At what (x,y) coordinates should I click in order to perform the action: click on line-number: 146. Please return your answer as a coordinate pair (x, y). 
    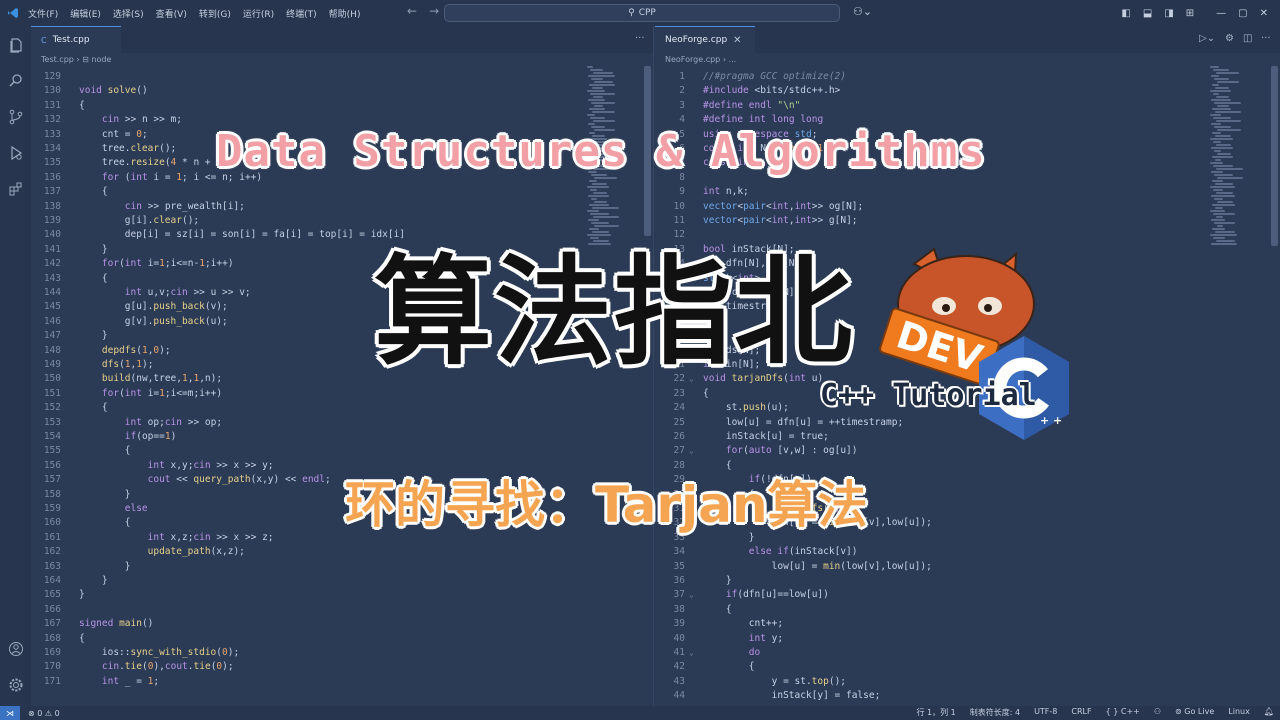
    Looking at the image, I should click on (52, 321).